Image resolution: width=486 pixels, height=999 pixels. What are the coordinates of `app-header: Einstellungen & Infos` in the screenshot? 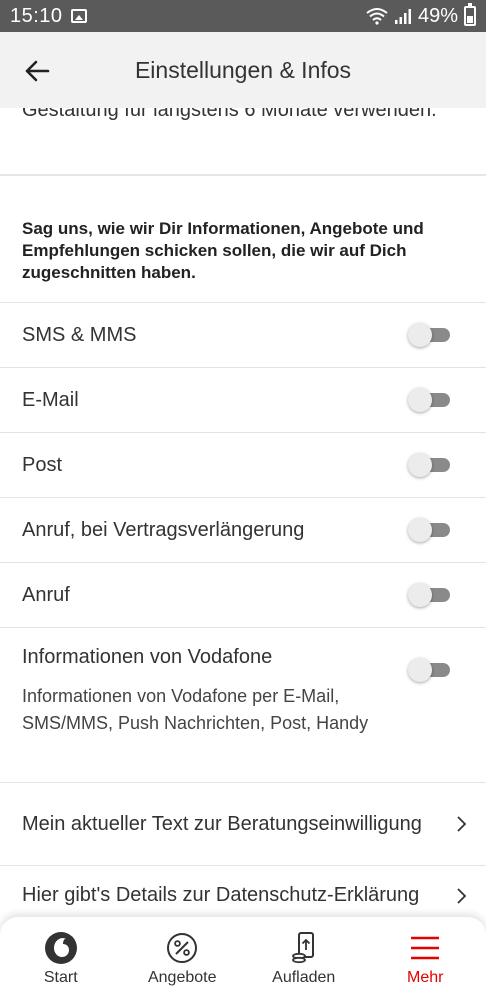 It's located at (243, 70).